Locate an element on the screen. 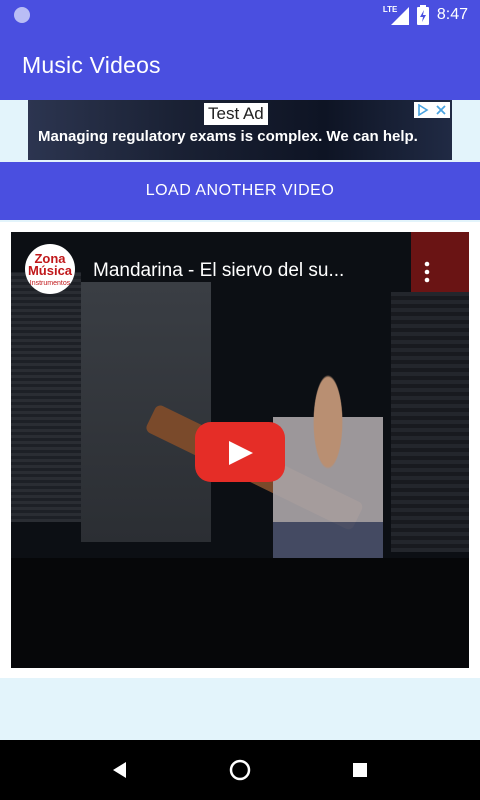 The height and width of the screenshot is (800, 480). ad-choices-icon is located at coordinates (423, 110).